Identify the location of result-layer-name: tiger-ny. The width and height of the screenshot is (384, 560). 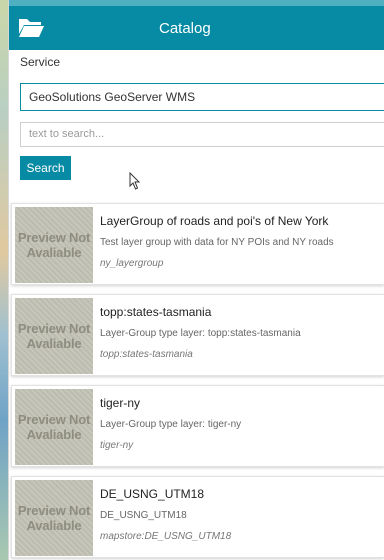
(117, 445).